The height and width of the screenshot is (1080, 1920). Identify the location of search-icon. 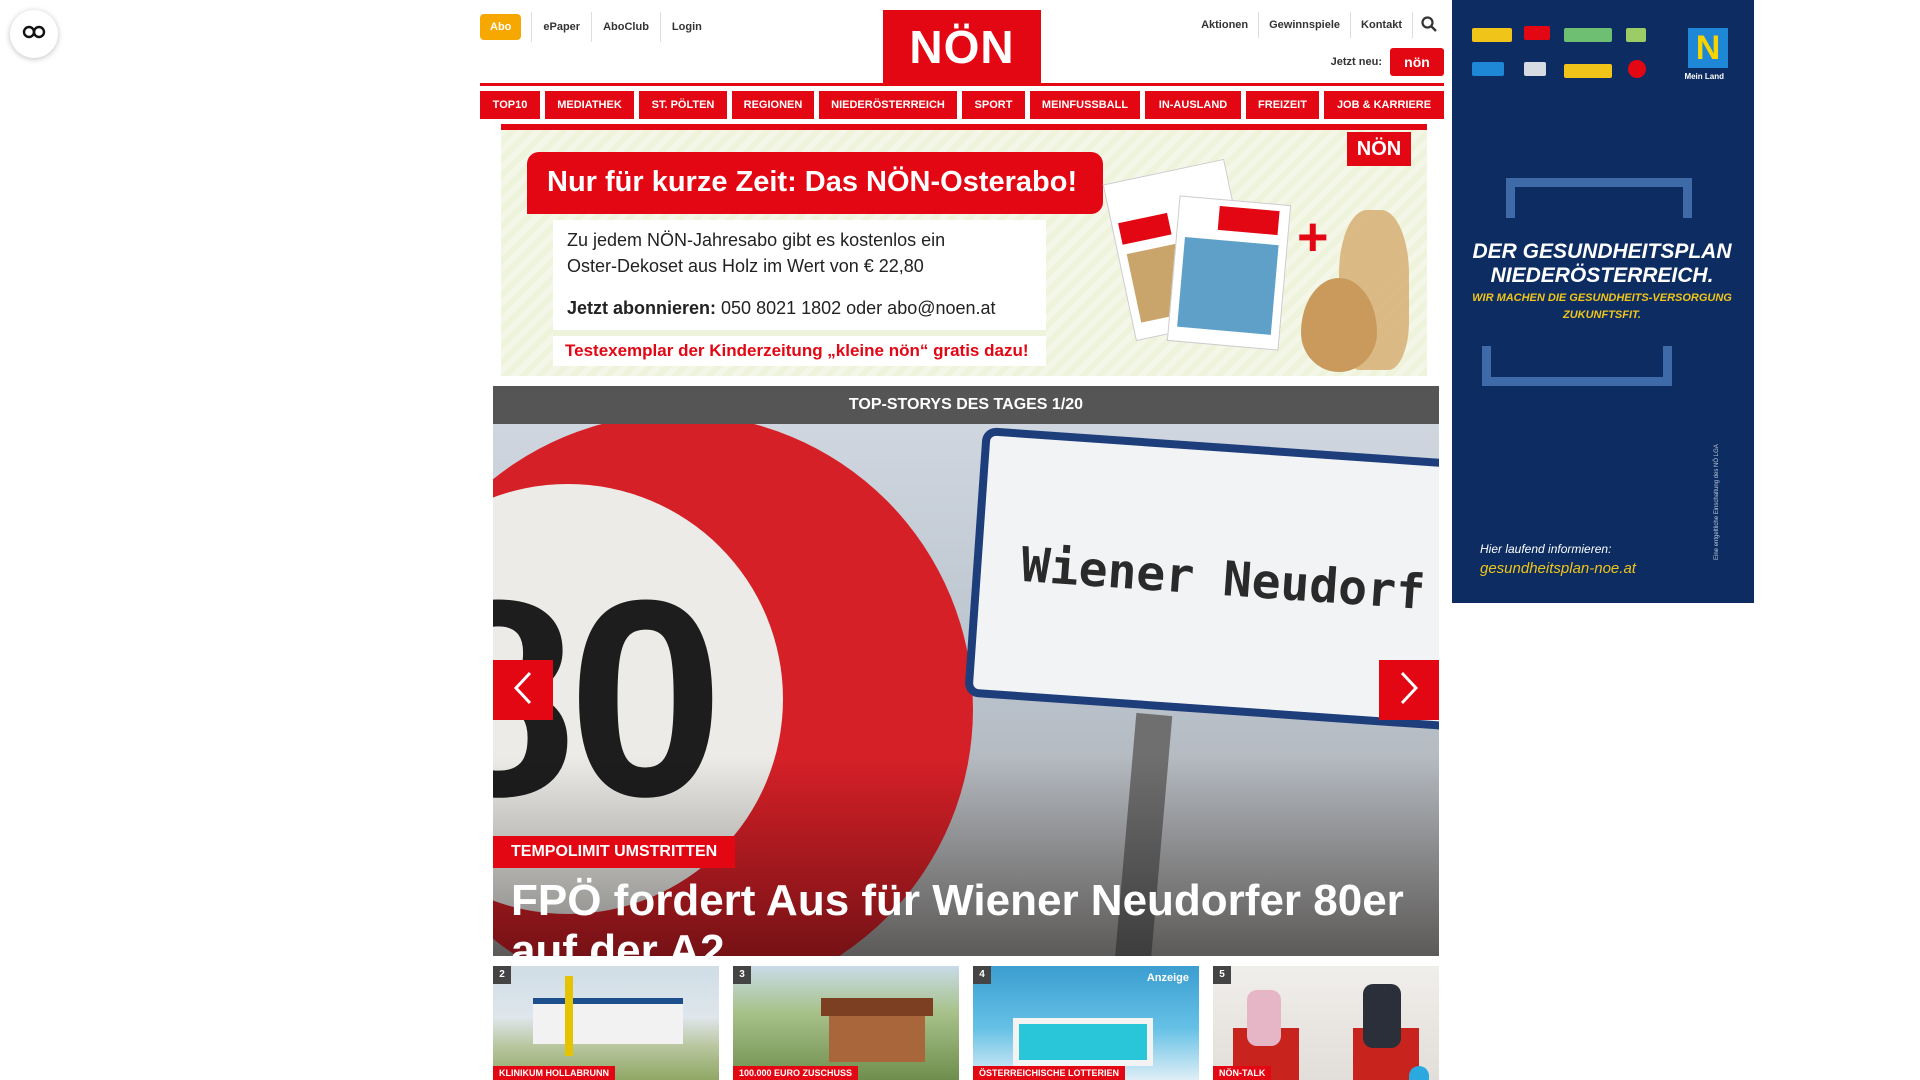
(1428, 25).